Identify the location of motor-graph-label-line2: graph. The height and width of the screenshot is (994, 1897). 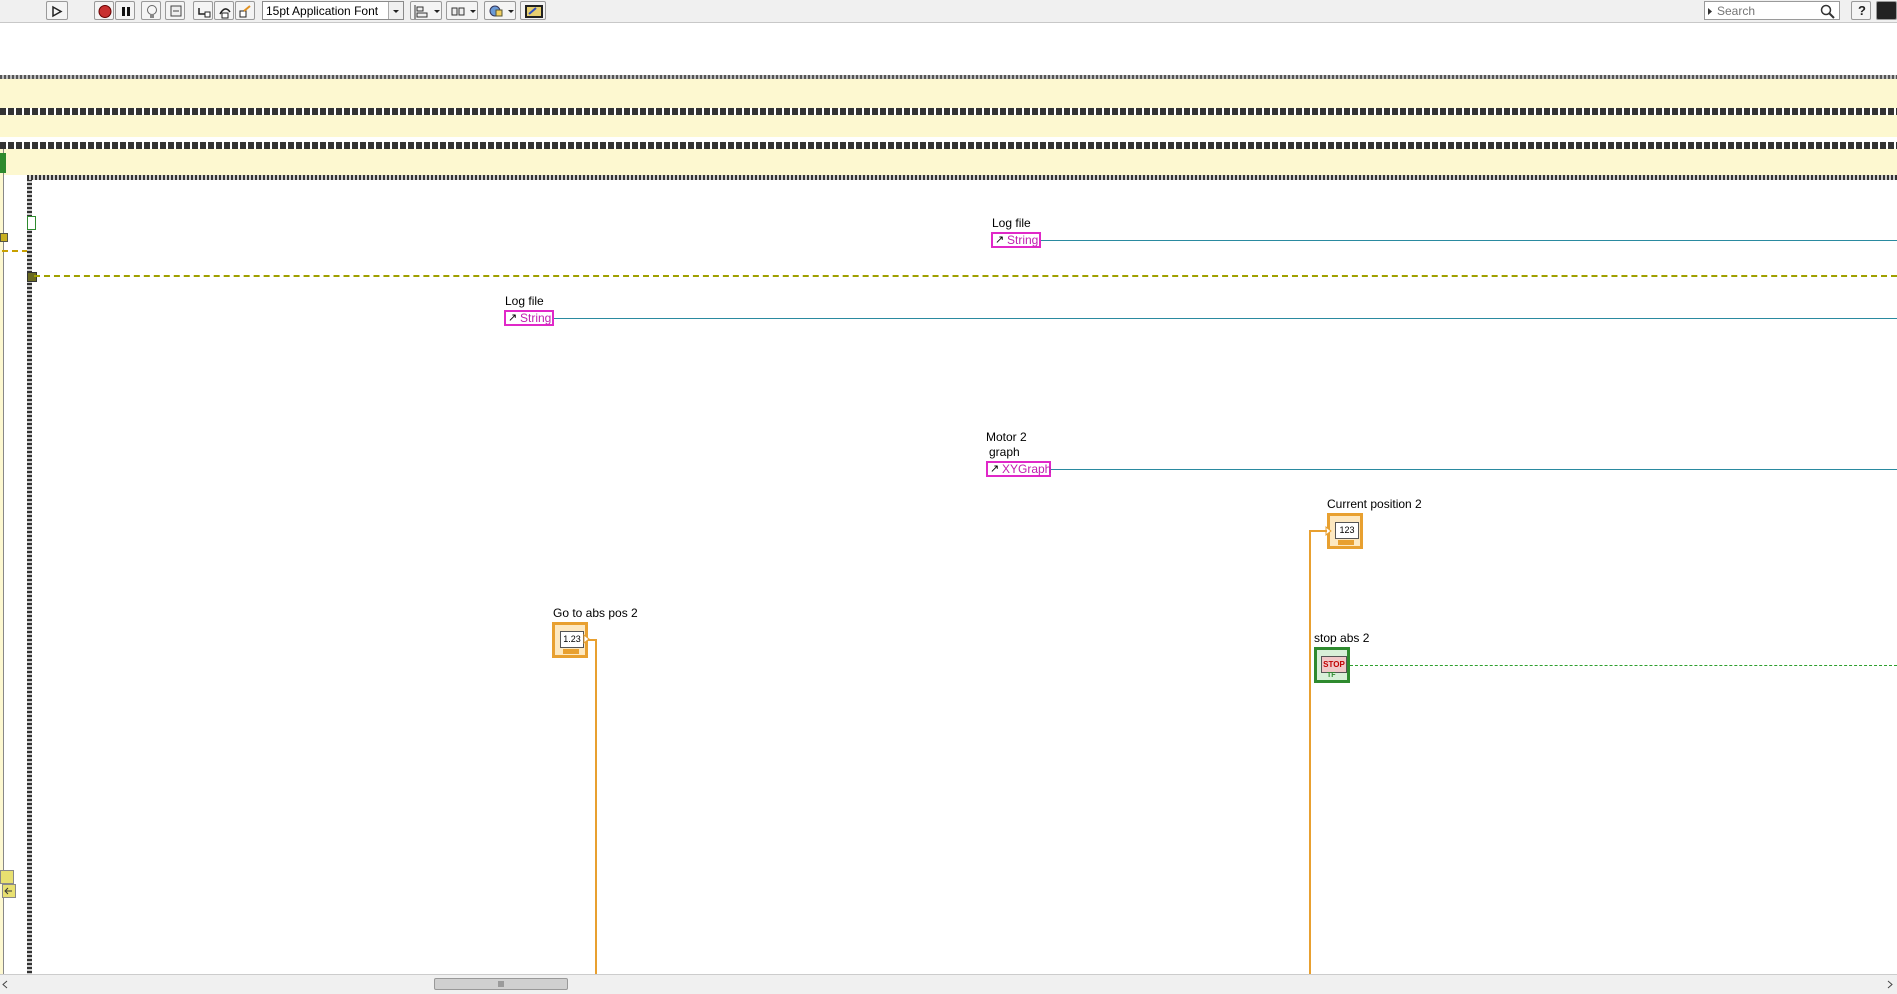
(1004, 452).